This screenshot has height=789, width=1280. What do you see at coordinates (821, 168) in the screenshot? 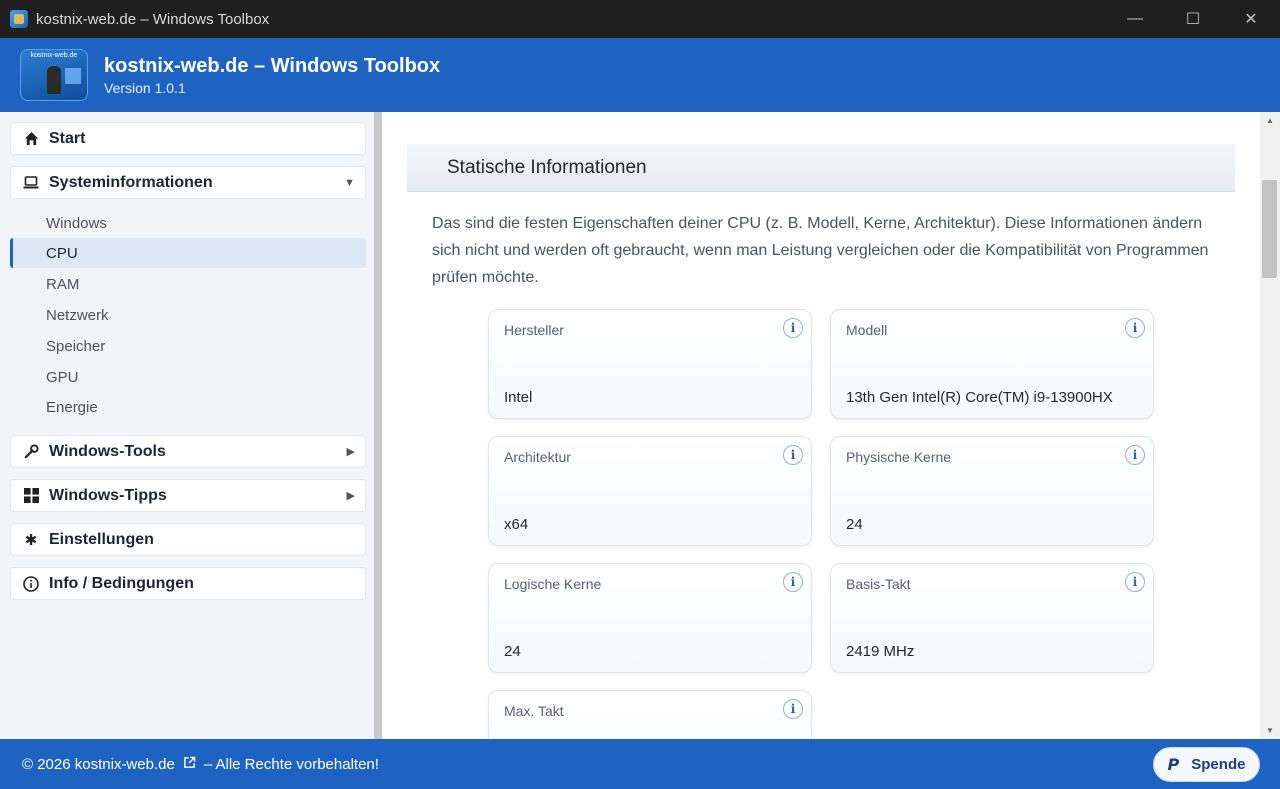
I see `section-title: Statische Informationen` at bounding box center [821, 168].